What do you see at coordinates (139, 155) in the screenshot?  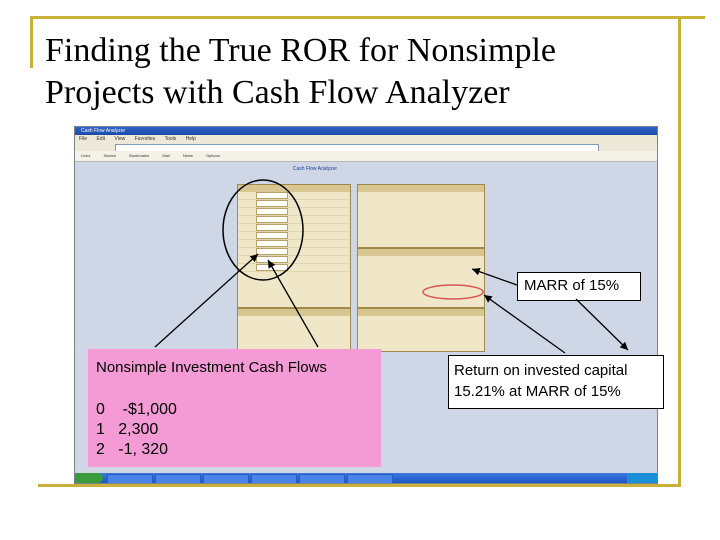 I see `bookmark-item: Bookmarks` at bounding box center [139, 155].